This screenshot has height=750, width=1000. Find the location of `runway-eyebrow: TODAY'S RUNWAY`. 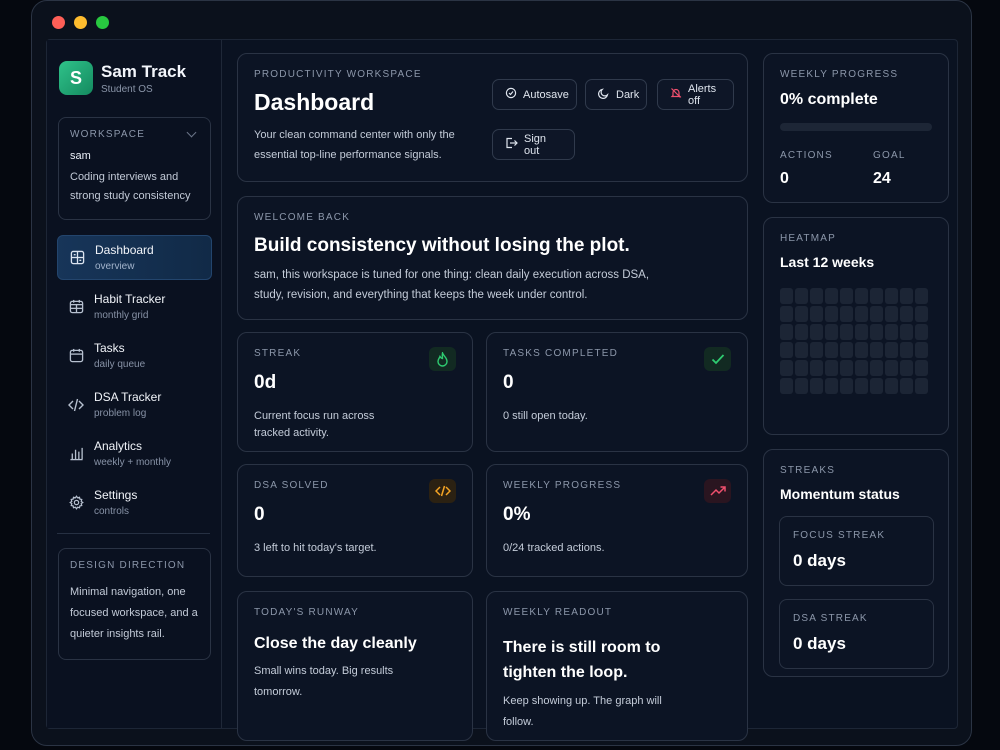

runway-eyebrow: TODAY'S RUNWAY is located at coordinates (307, 612).